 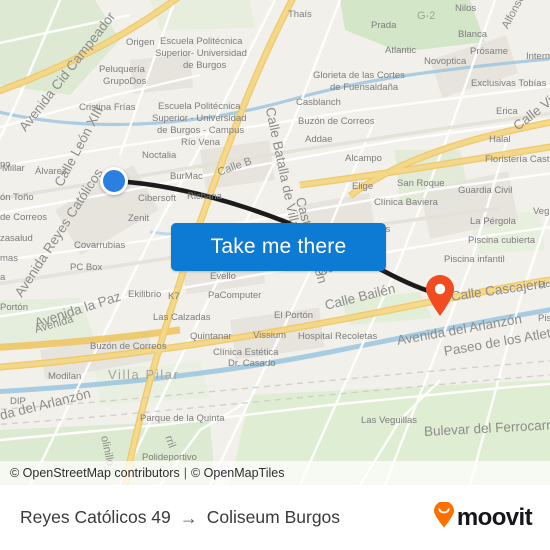 What do you see at coordinates (494, 517) in the screenshot?
I see `moovit-wordmark: moovit` at bounding box center [494, 517].